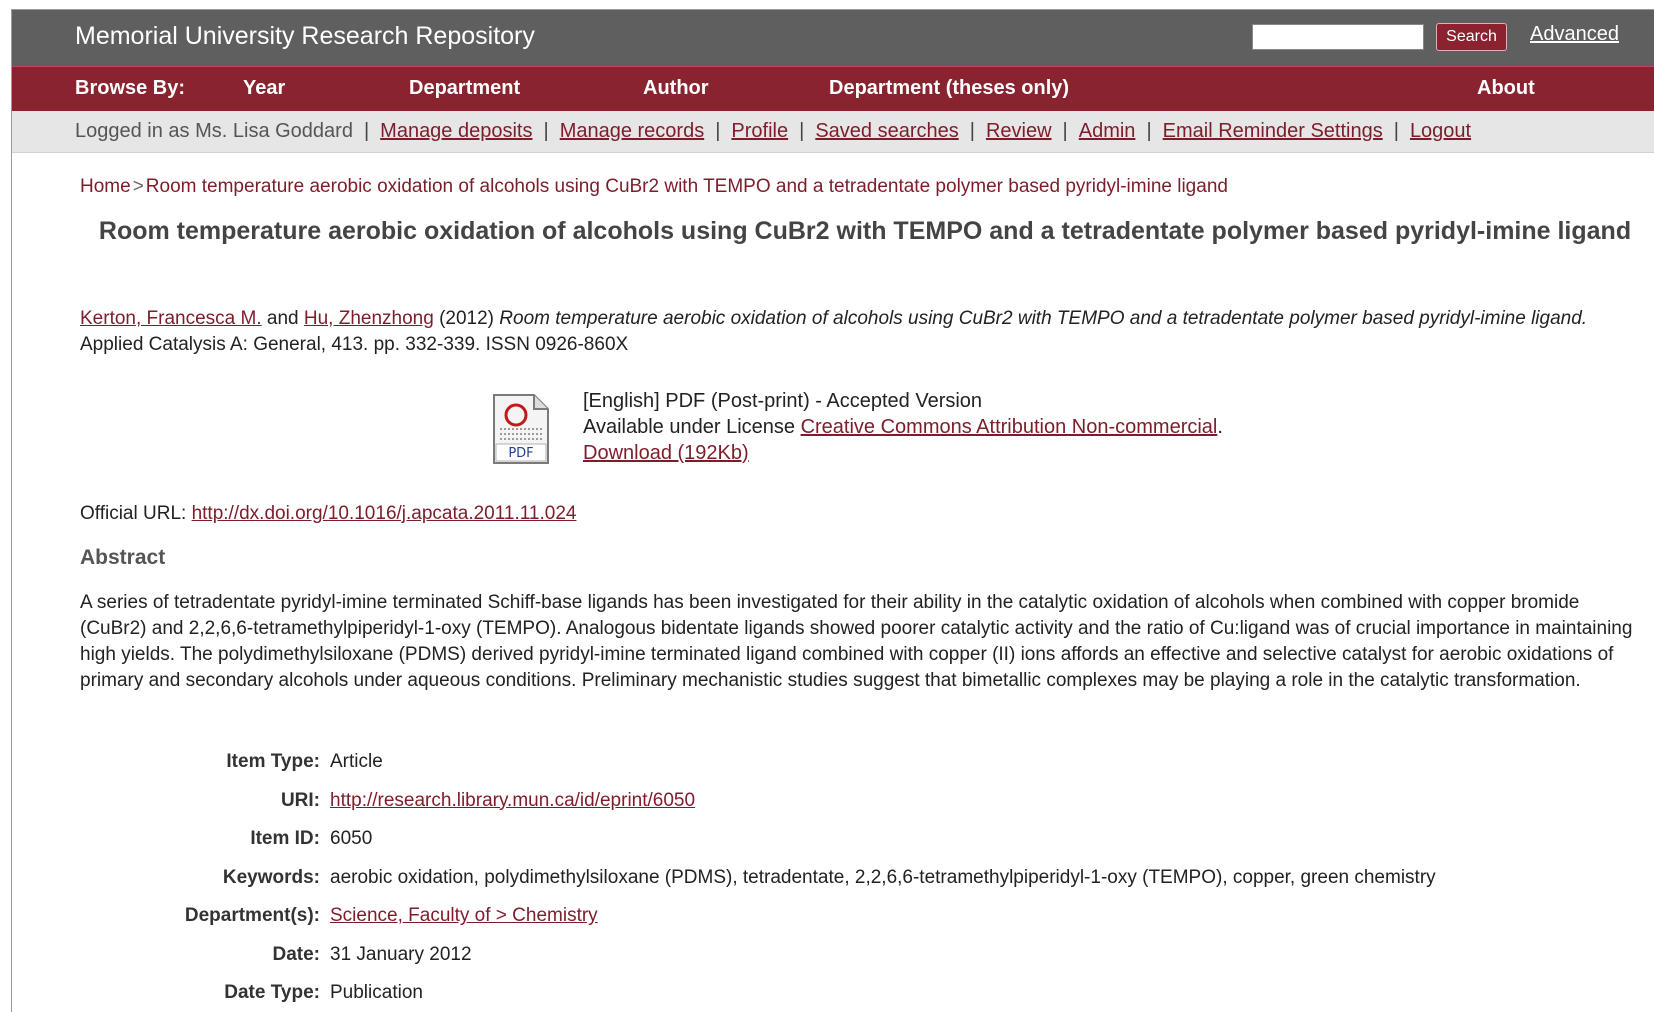 The image size is (1654, 1012). I want to click on logged-in-status: Logged in as Ms. Lisa Goddard, so click(214, 131).